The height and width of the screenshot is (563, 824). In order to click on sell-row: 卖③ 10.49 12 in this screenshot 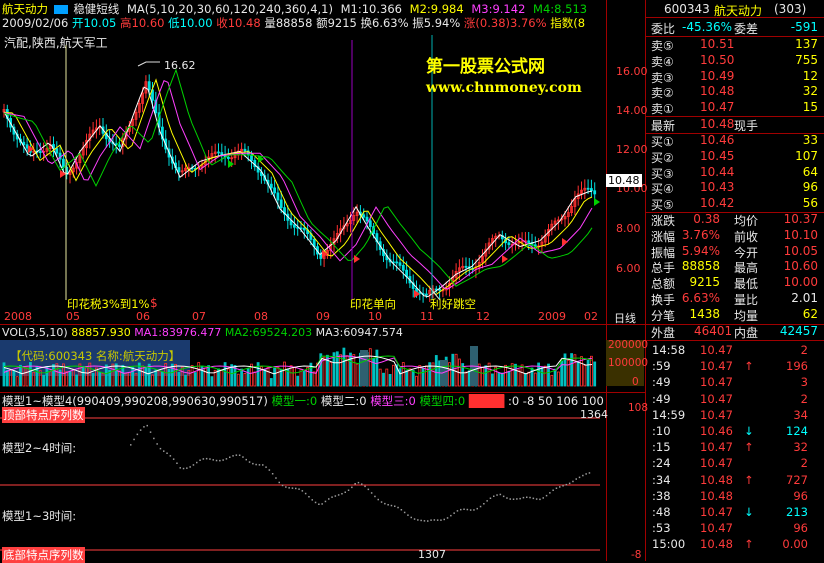, I will do `click(735, 77)`.